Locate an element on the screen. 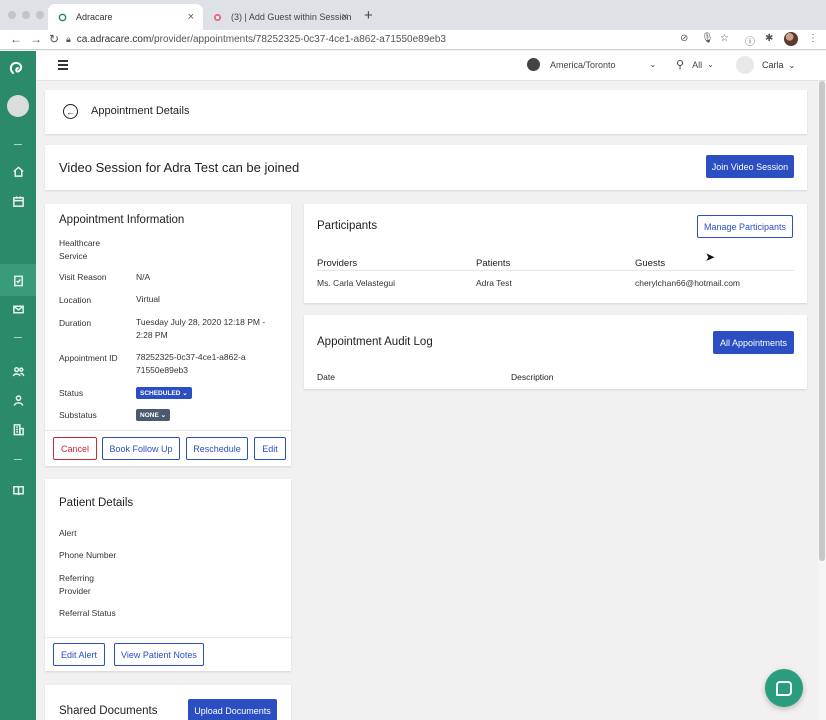 Image resolution: width=826 pixels, height=720 pixels. home-icon is located at coordinates (18, 171).